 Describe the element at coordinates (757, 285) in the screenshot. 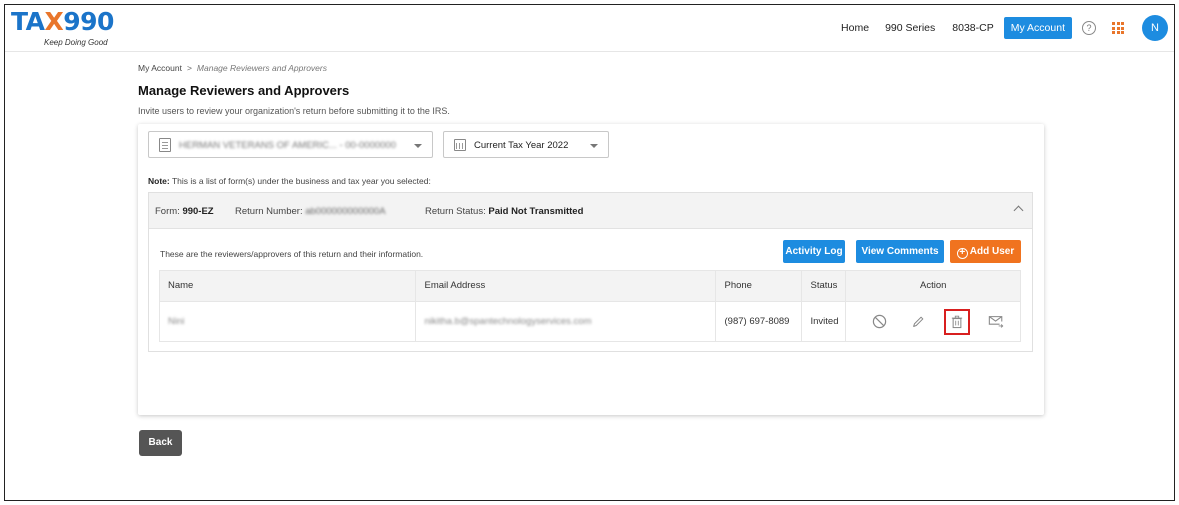

I see `column-phone: Phone` at that location.